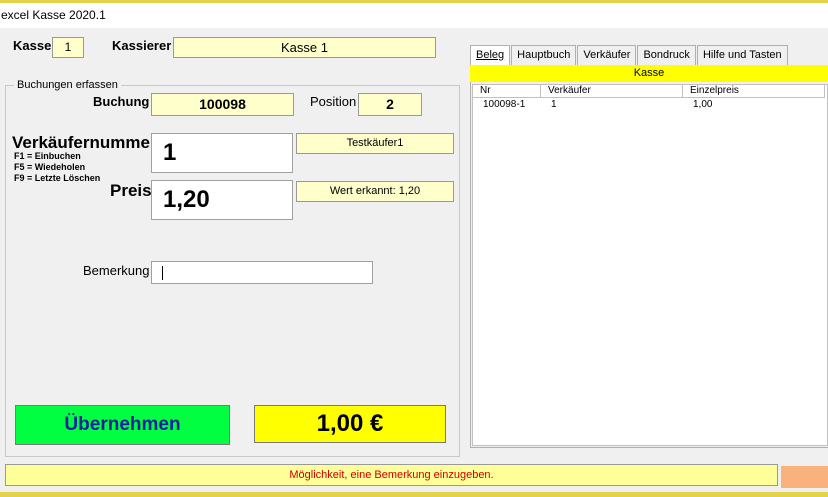 This screenshot has height=497, width=828. Describe the element at coordinates (375, 191) in the screenshot. I see `preis-info: Wert erkannt: 1,20` at that location.